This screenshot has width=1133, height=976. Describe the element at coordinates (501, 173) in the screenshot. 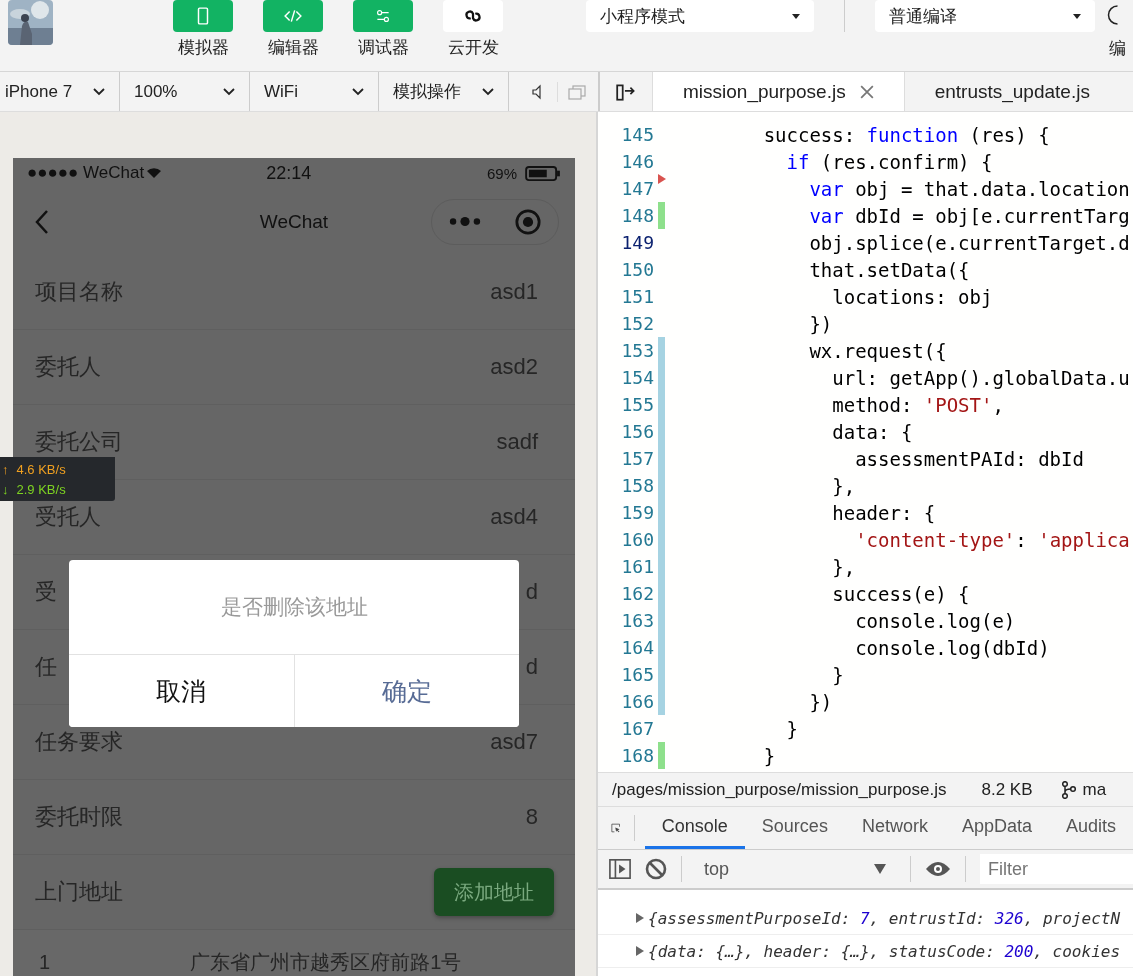

I see `battery-percent: 69%` at that location.